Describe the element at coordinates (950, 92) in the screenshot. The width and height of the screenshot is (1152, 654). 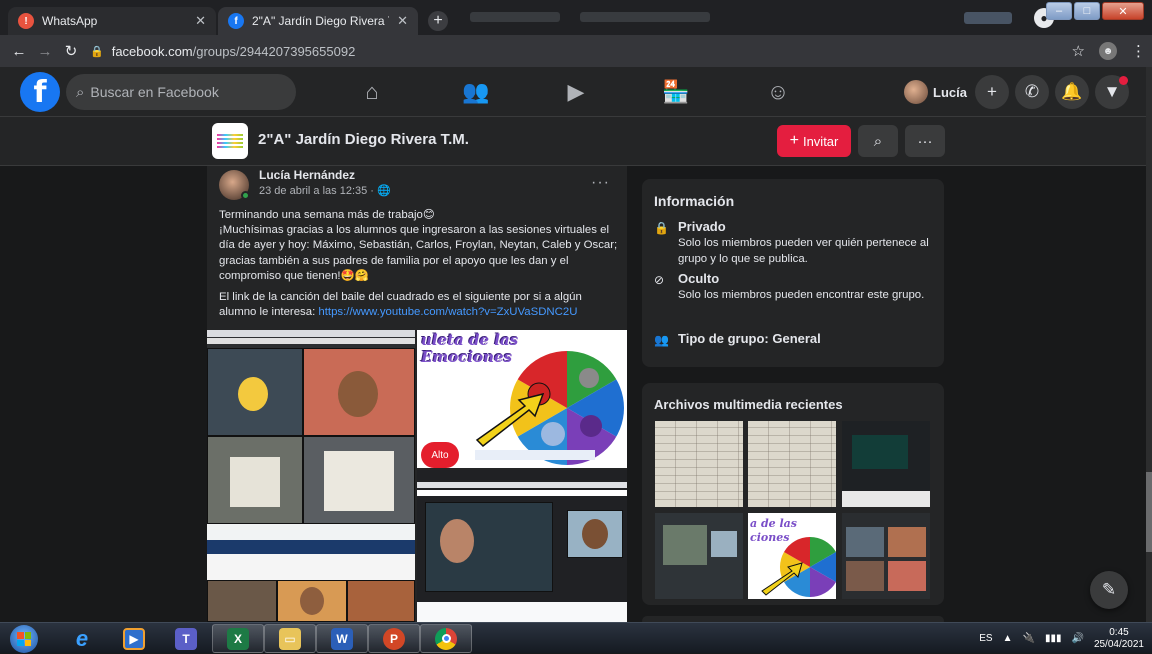
I see `user-name: Lucía` at that location.